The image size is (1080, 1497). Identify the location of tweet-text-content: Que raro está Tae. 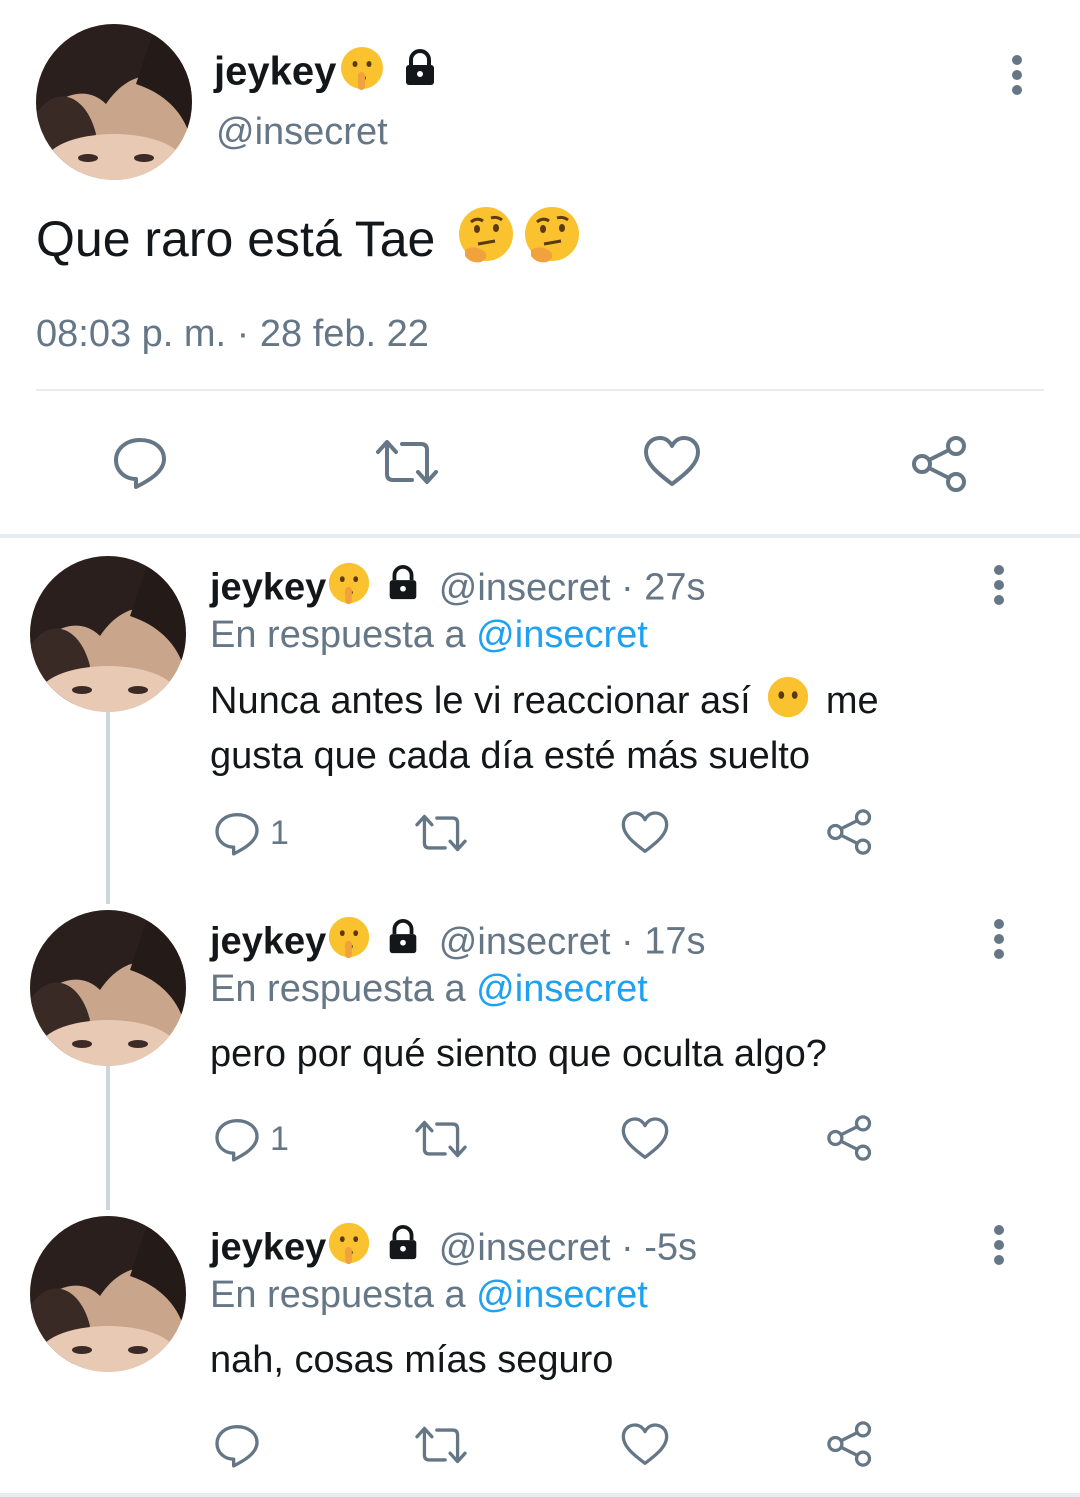
(236, 239).